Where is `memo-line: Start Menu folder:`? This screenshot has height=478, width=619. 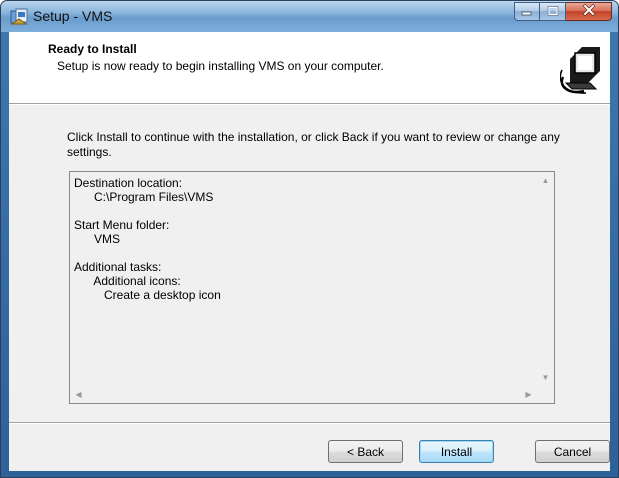 memo-line: Start Menu folder: is located at coordinates (122, 225).